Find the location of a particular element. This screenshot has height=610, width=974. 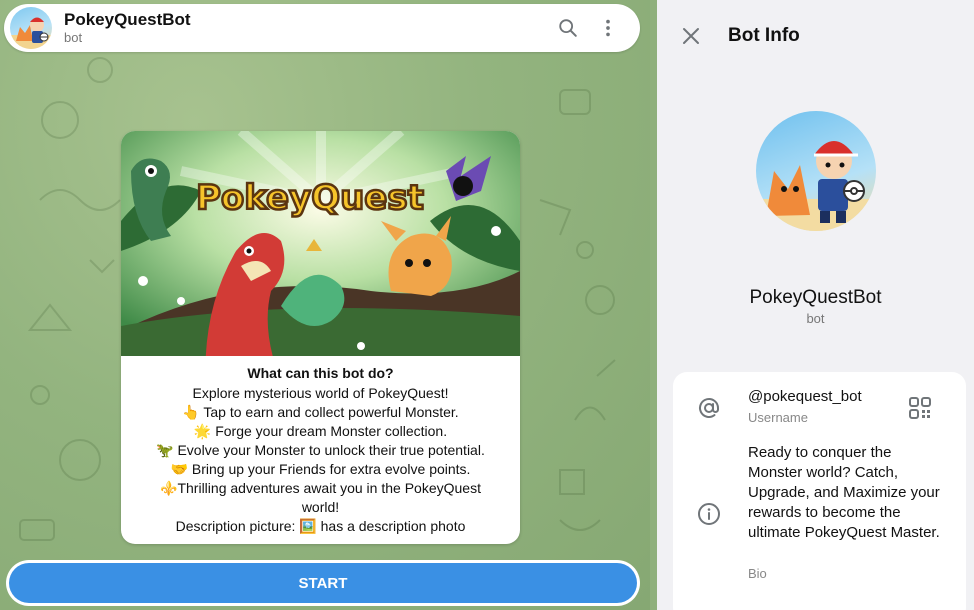

bot-avatar-image is located at coordinates (31, 33).